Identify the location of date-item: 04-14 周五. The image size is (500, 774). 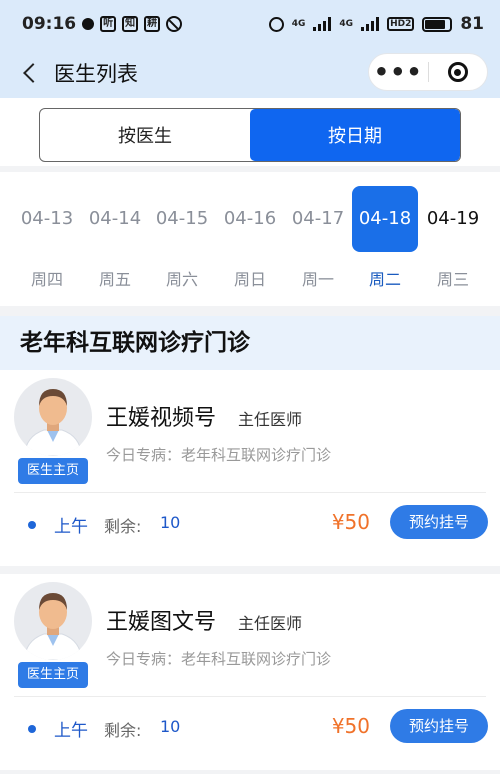
(115, 245).